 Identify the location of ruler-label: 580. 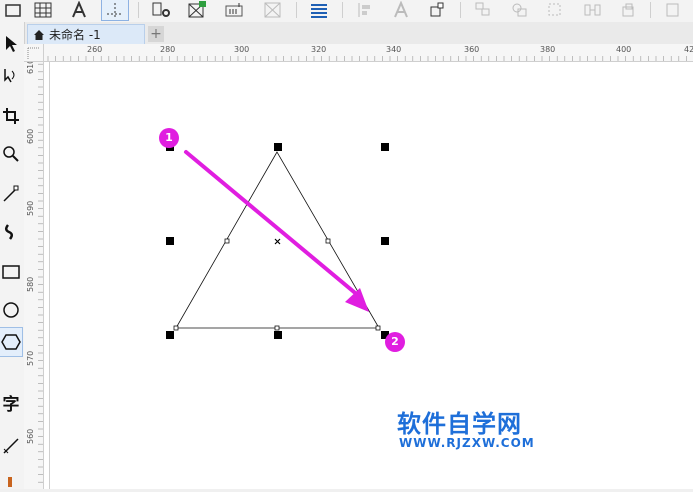
(30, 284).